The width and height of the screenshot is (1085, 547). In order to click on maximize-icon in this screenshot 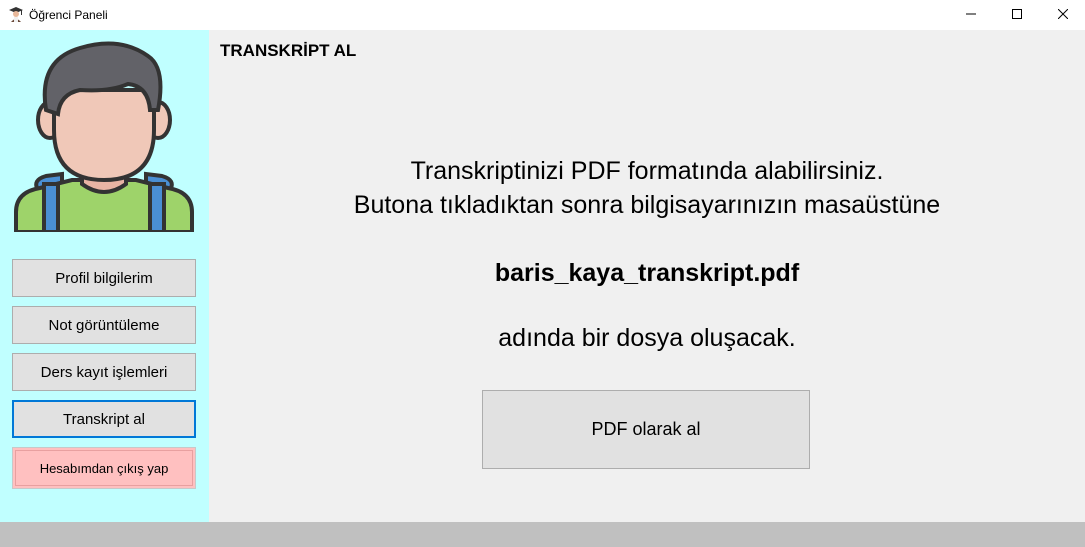, I will do `click(1017, 15)`.